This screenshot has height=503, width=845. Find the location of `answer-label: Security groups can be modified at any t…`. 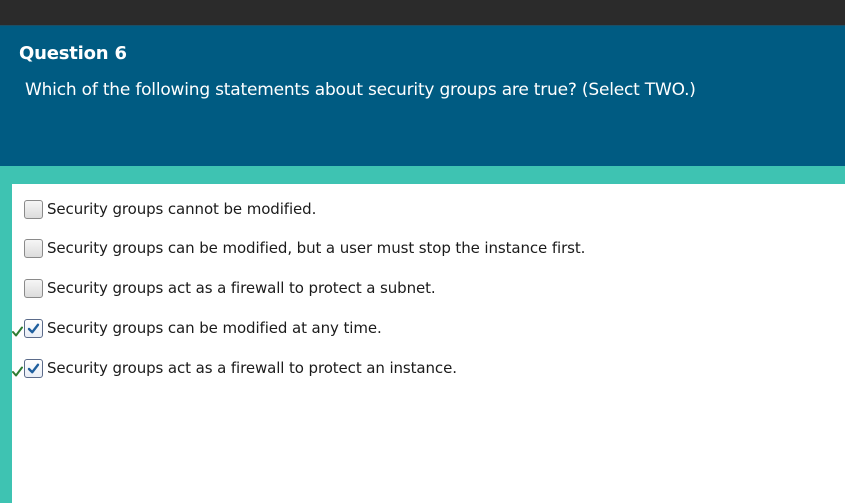

answer-label: Security groups can be modified at any t… is located at coordinates (214, 328).